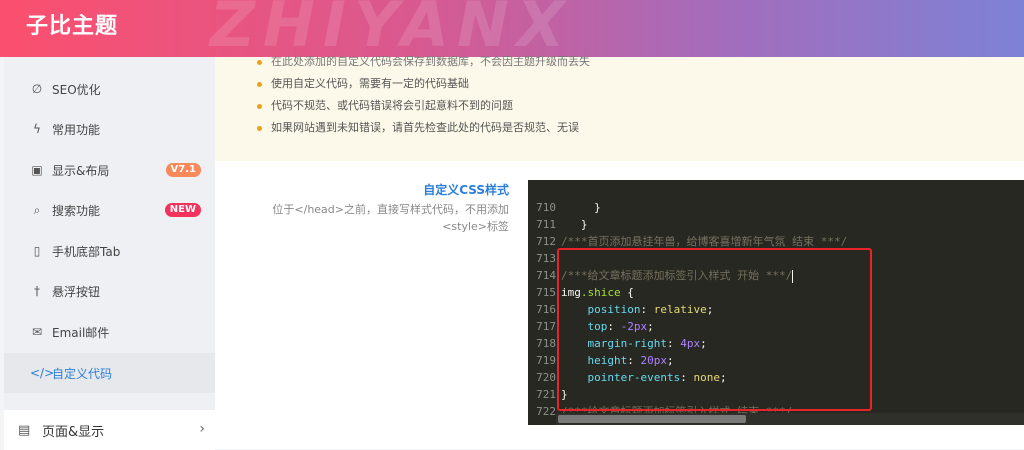 The image size is (1024, 450). I want to click on layout-icon: ▣, so click(37, 170).